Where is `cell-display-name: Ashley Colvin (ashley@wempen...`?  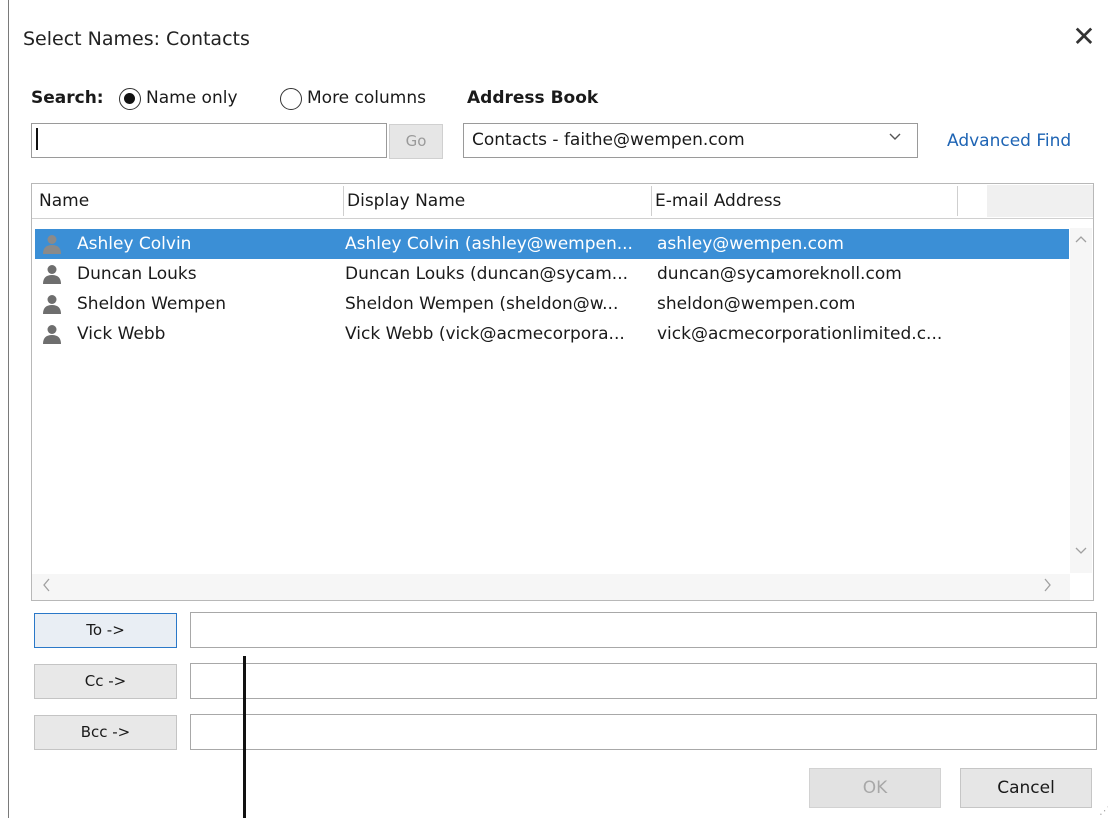 cell-display-name: Ashley Colvin (ashley@wempen... is located at coordinates (489, 244).